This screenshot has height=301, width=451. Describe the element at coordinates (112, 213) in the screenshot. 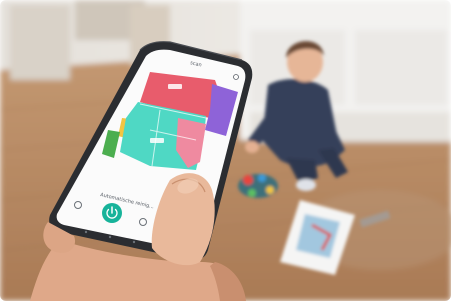

I see `start-button` at that location.